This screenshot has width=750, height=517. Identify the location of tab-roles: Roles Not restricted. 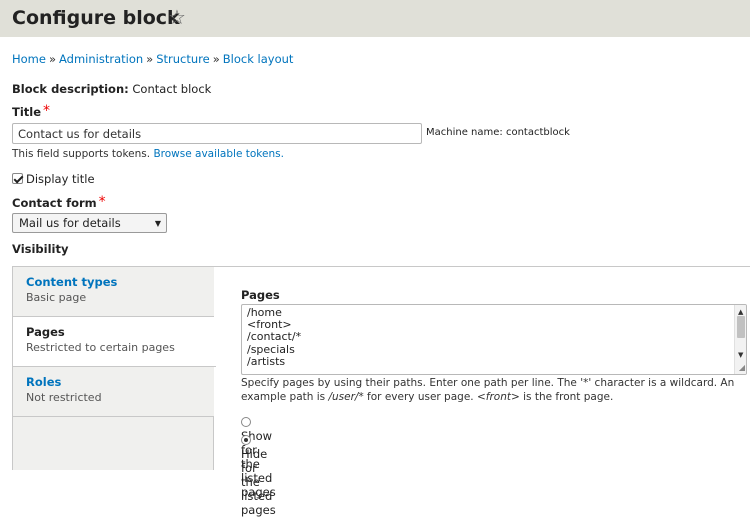
(113, 392).